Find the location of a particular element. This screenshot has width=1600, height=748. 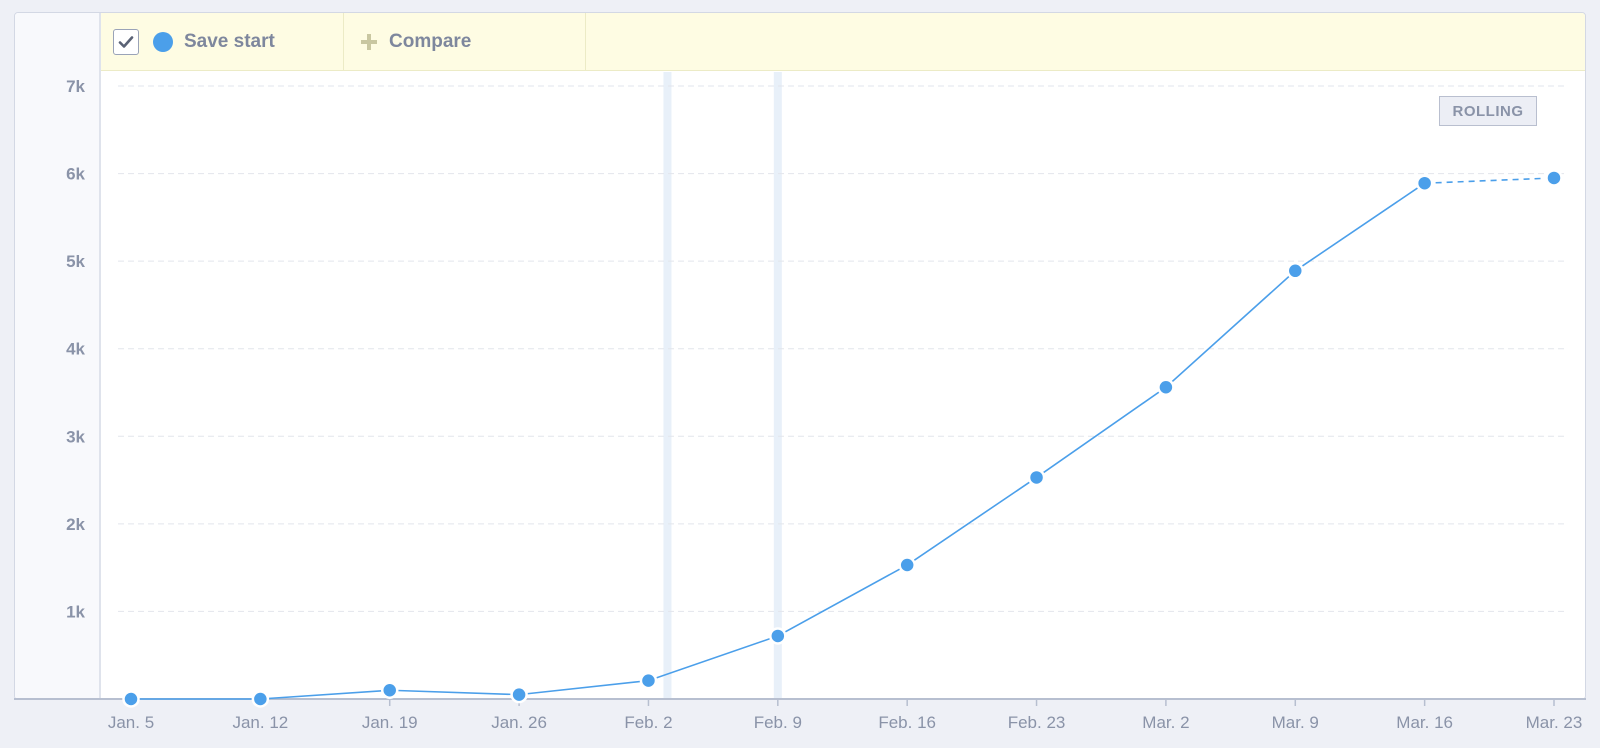

x-tick-label: Mar. 23 is located at coordinates (1554, 722).